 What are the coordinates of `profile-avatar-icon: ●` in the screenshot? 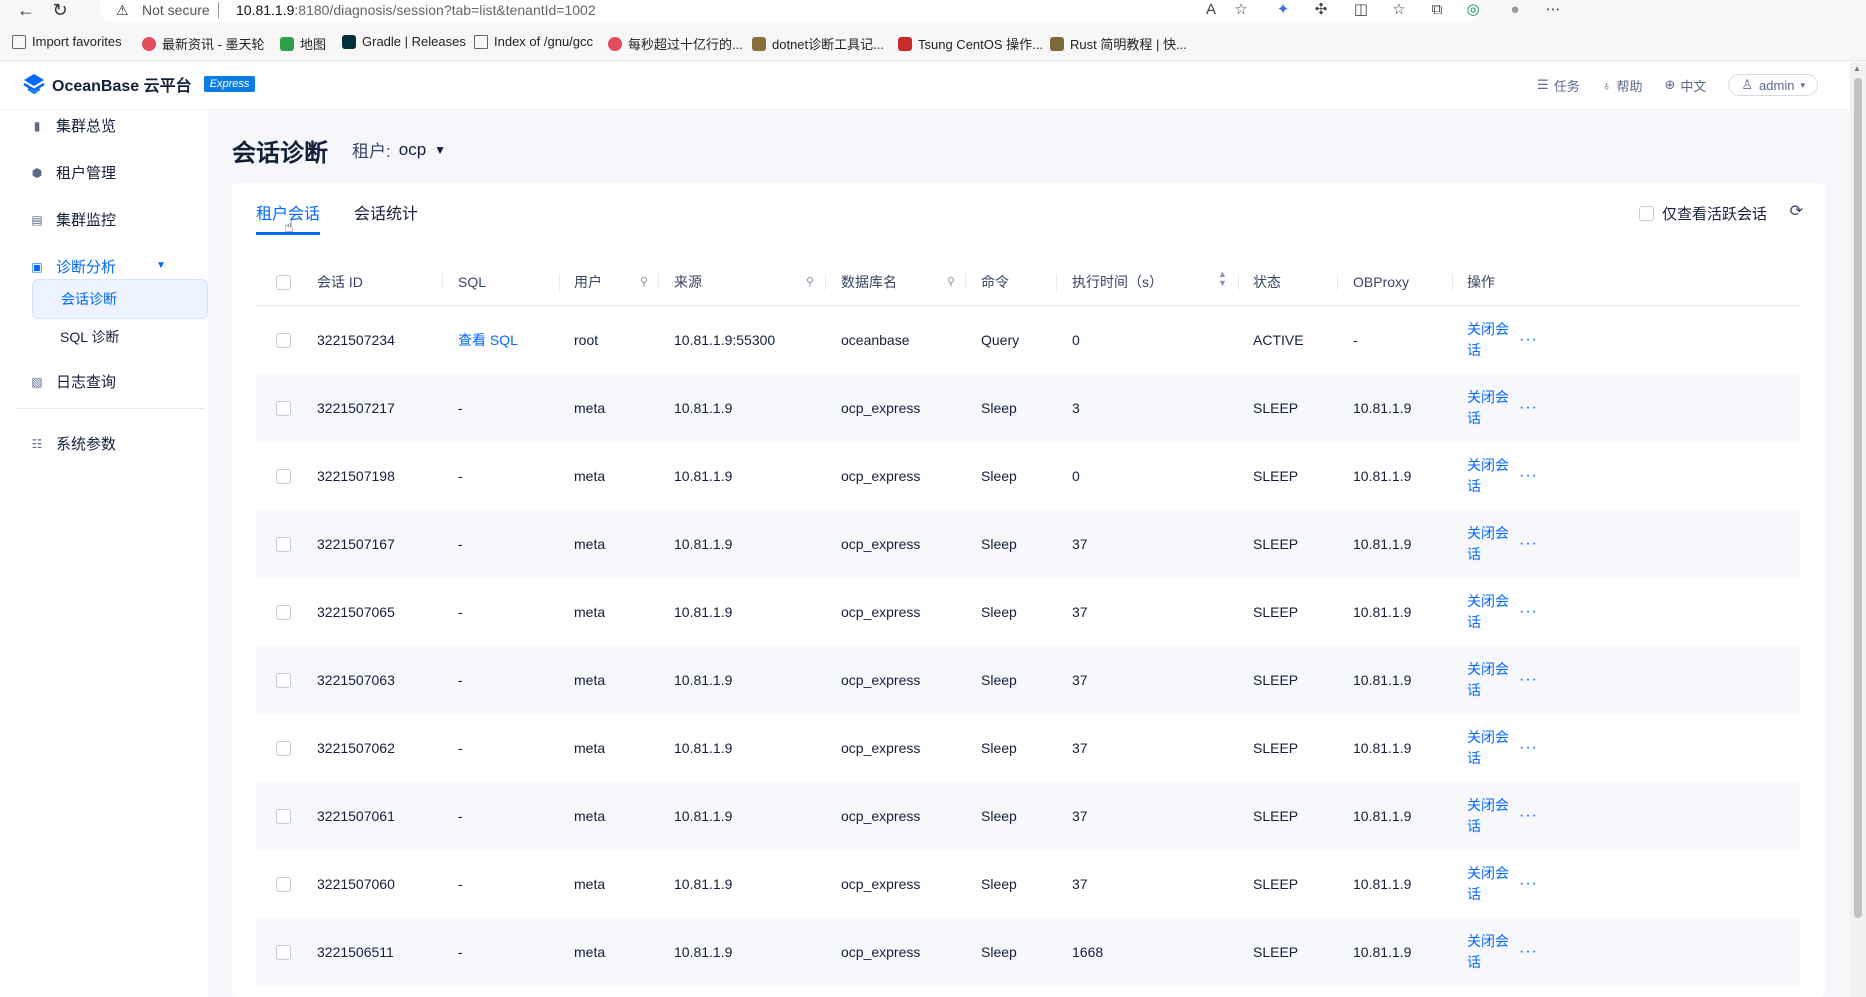 It's located at (1515, 11).